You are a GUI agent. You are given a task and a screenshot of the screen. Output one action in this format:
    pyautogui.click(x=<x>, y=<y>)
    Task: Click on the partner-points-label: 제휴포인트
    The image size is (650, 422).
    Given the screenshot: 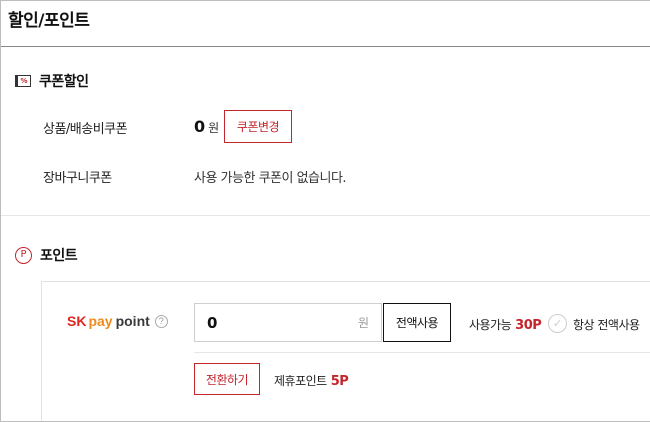 What is the action you would take?
    pyautogui.click(x=300, y=381)
    